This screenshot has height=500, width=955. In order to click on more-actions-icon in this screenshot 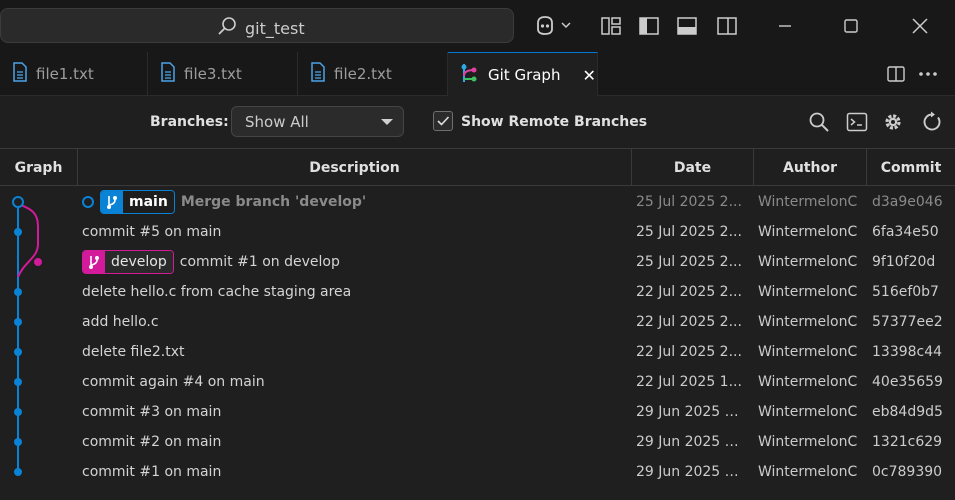, I will do `click(928, 74)`.